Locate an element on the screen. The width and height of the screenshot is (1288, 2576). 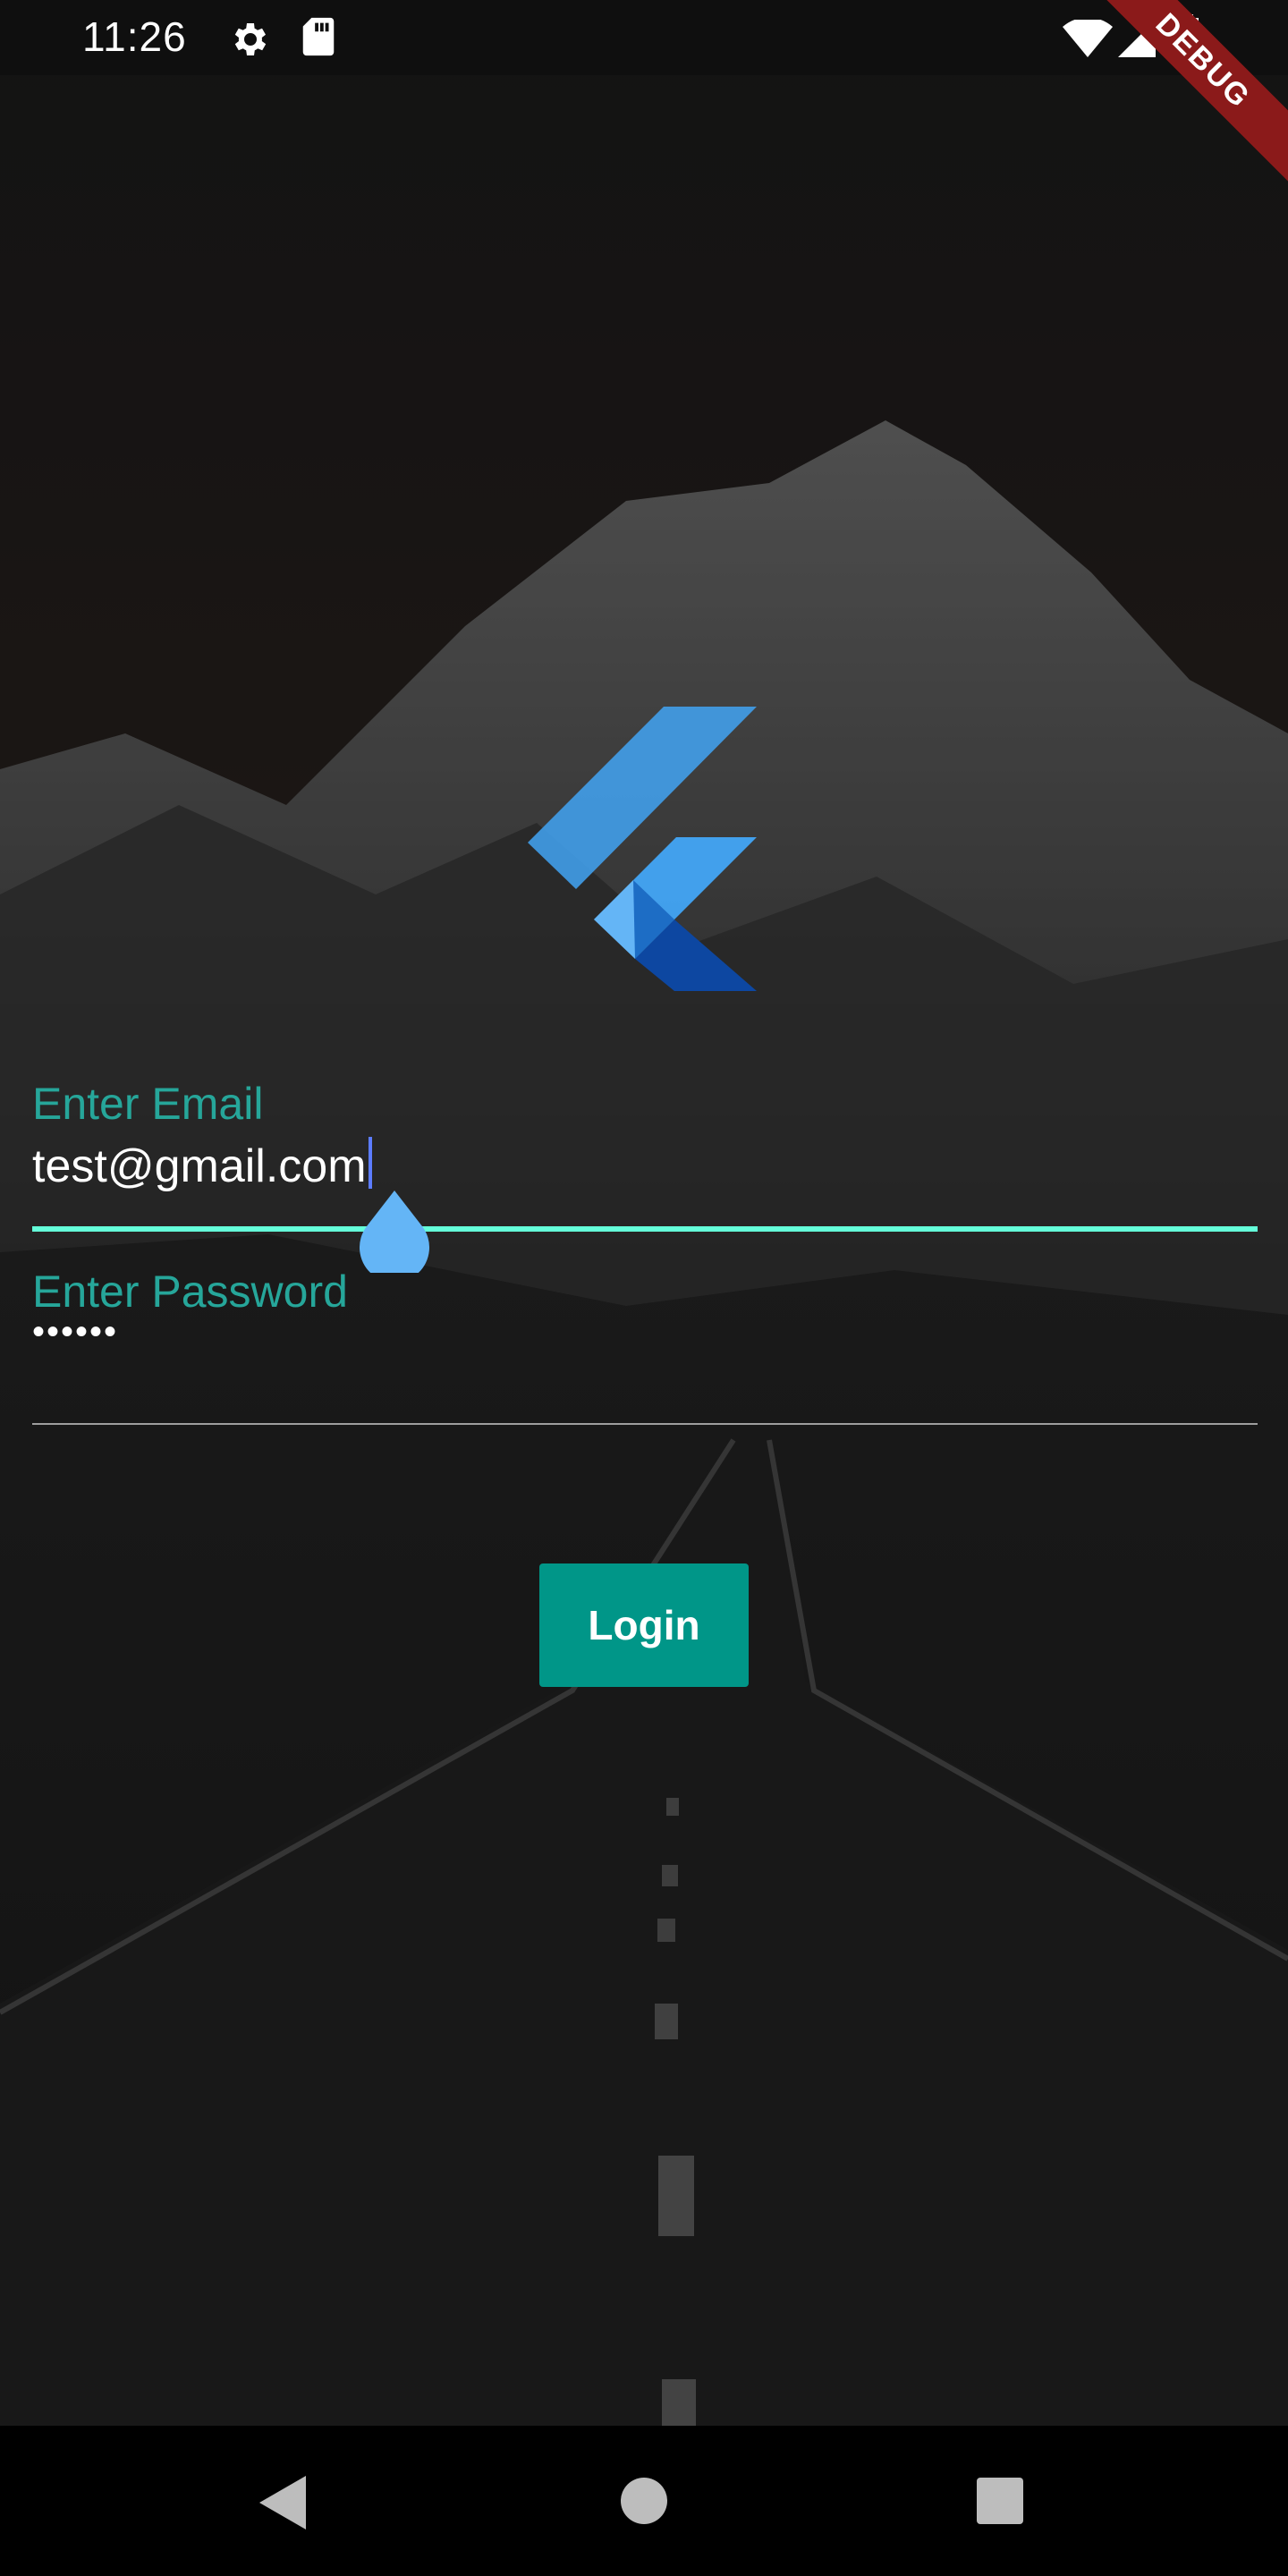
email-label: Enter Email is located at coordinates (148, 1104).